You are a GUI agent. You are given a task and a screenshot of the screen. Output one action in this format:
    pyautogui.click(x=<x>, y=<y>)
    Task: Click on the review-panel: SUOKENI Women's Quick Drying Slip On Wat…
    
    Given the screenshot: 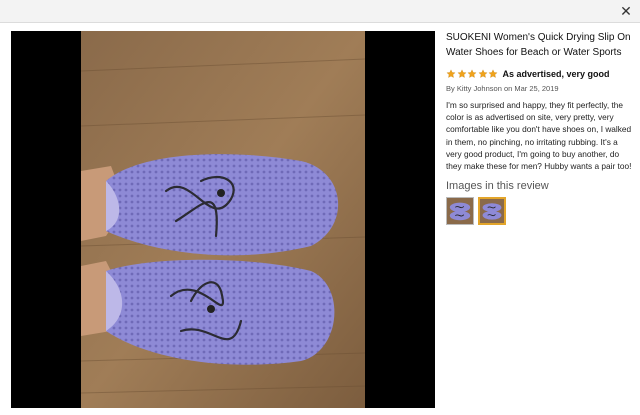 What is the action you would take?
    pyautogui.click(x=539, y=128)
    